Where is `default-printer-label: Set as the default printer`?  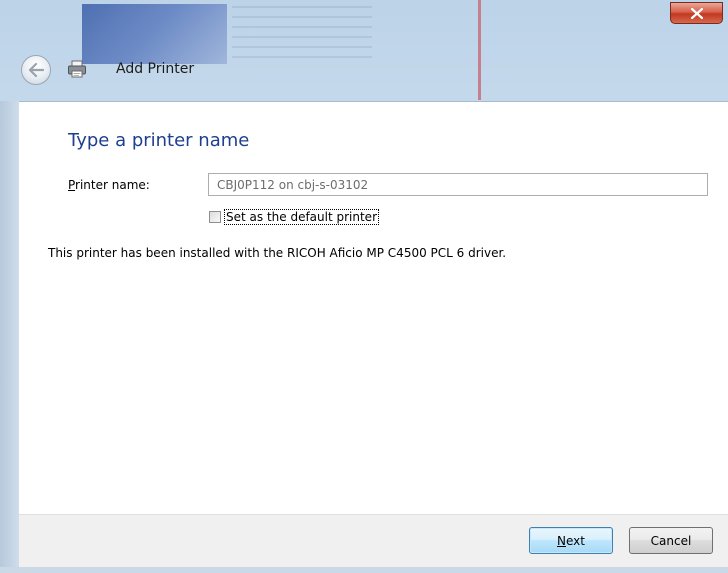
default-printer-label: Set as the default printer is located at coordinates (301, 217).